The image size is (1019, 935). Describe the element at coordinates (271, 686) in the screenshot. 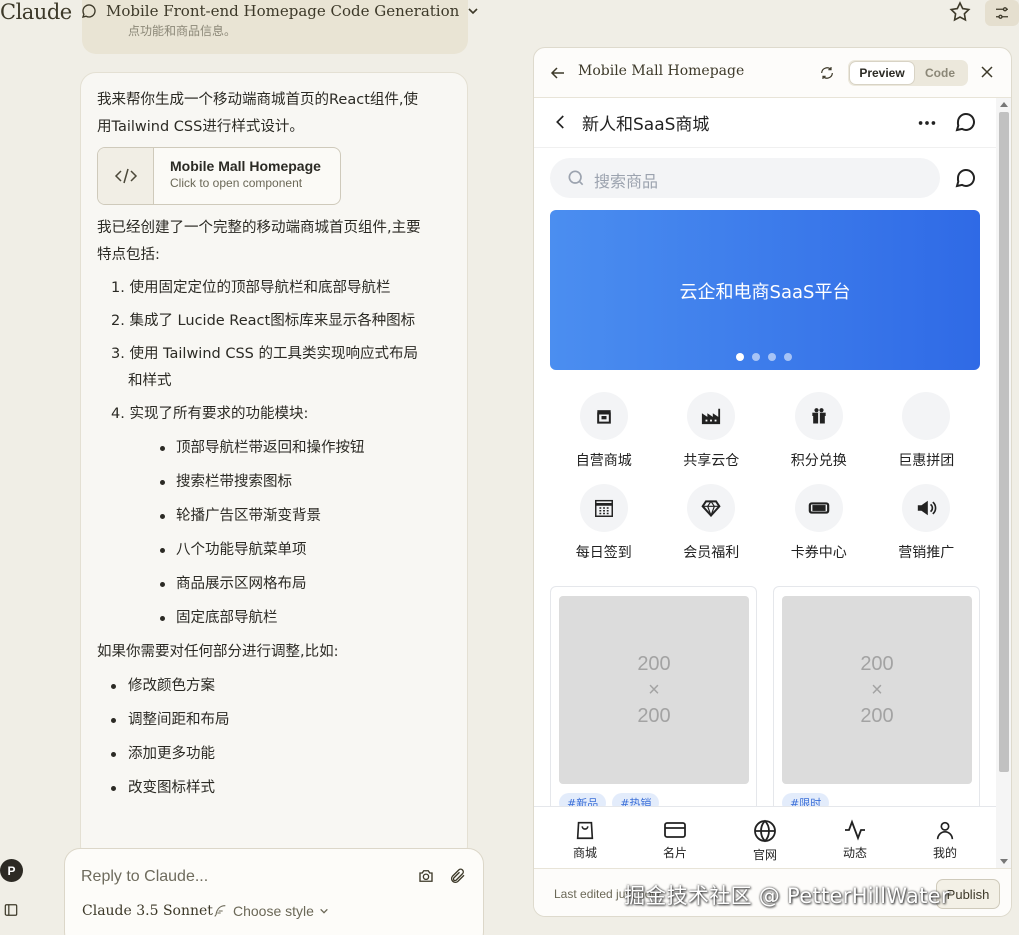

I see `adjust-item: 修改颜色方案` at that location.